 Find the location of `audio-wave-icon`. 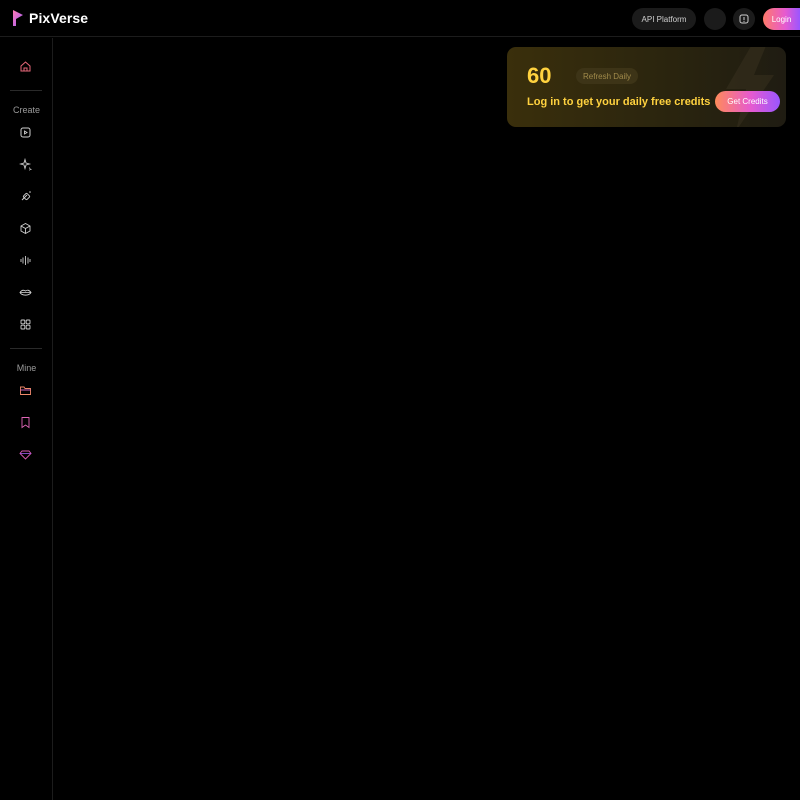

audio-wave-icon is located at coordinates (25, 260).